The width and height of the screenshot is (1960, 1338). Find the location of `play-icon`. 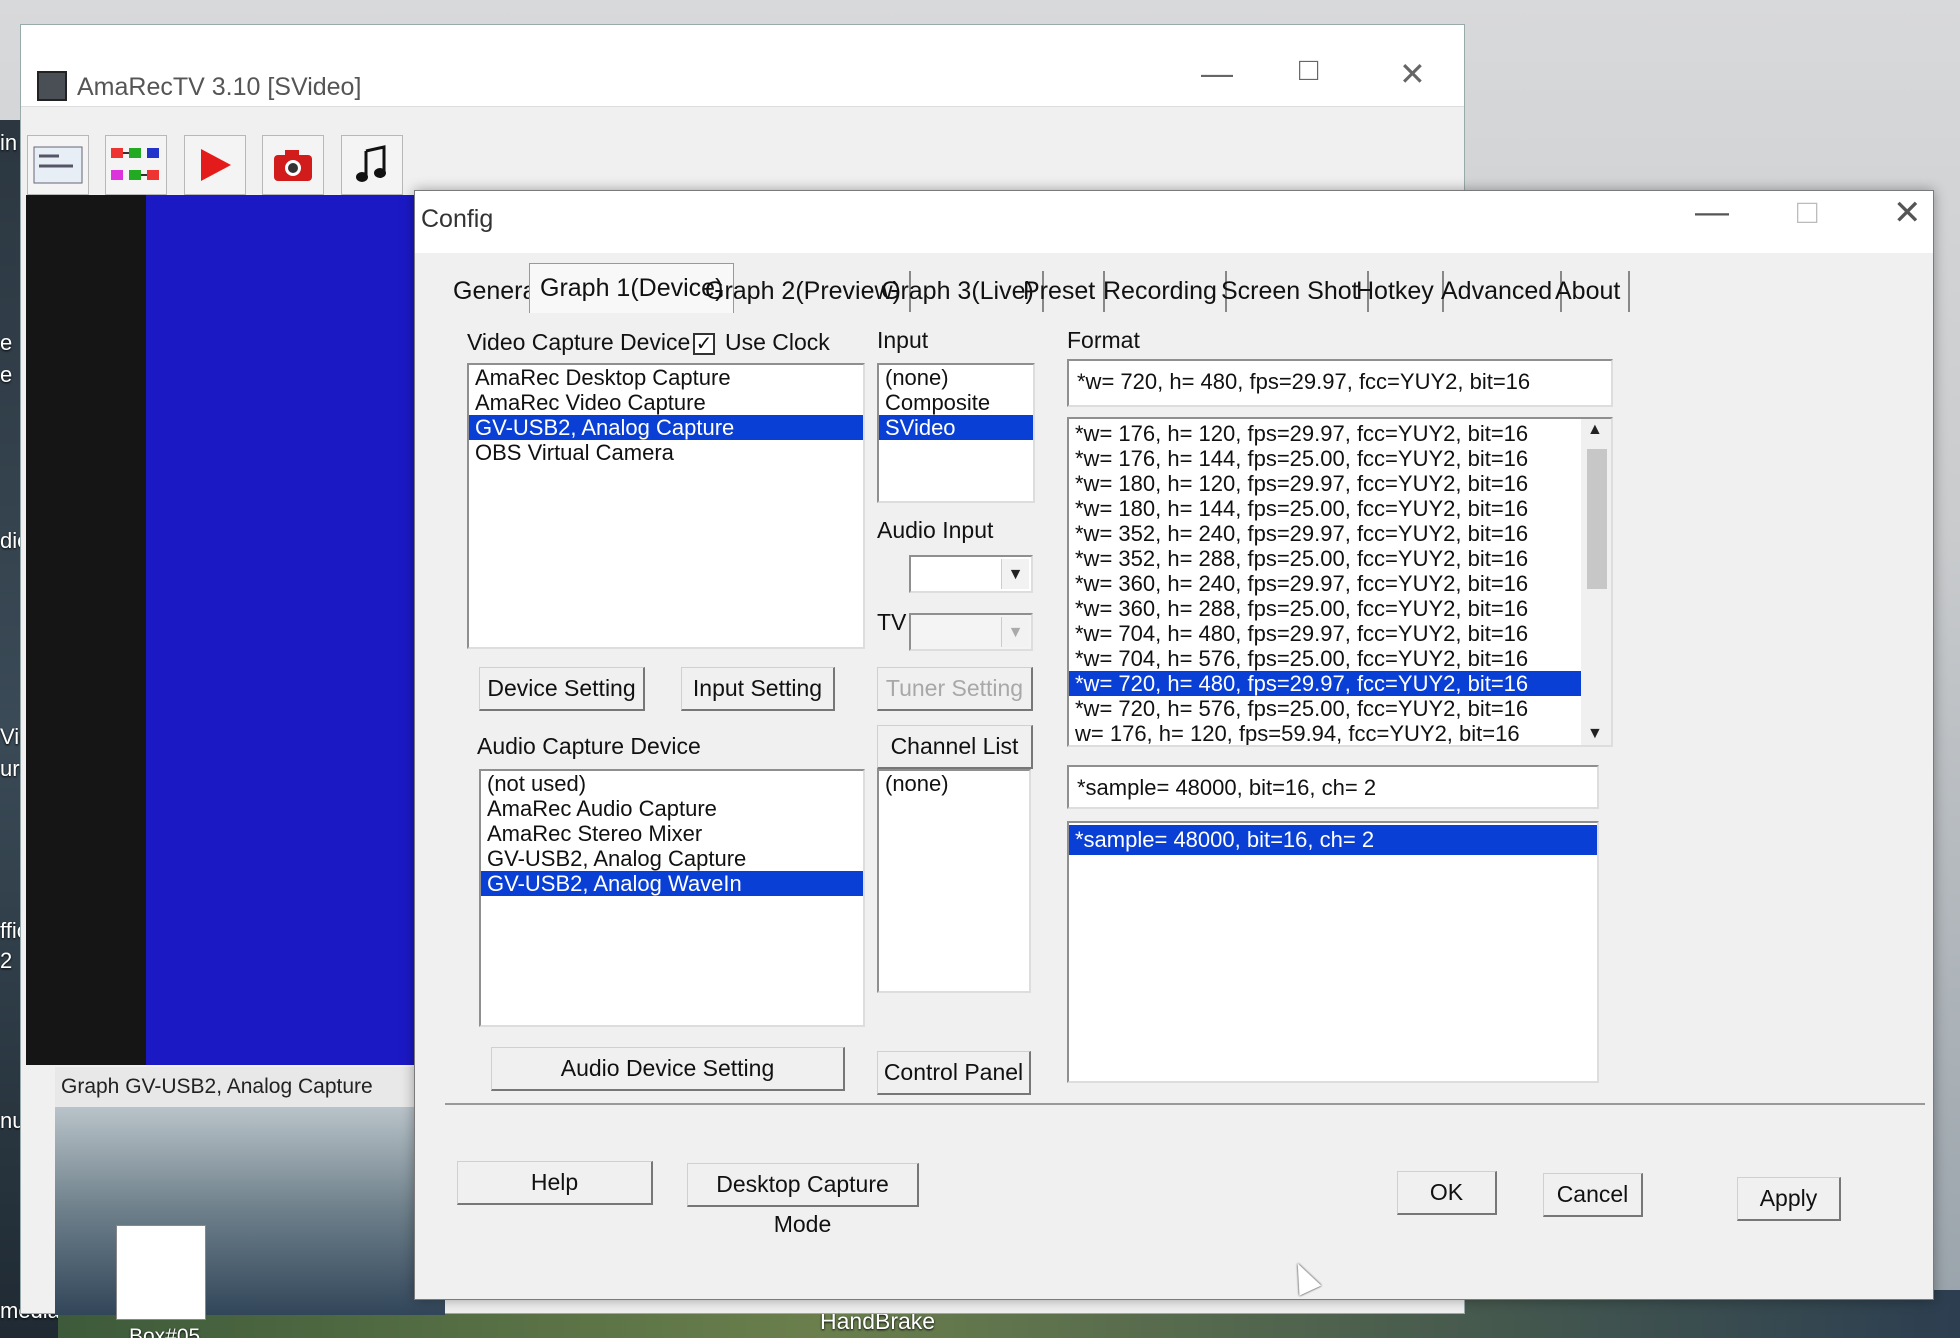

play-icon is located at coordinates (215, 165).